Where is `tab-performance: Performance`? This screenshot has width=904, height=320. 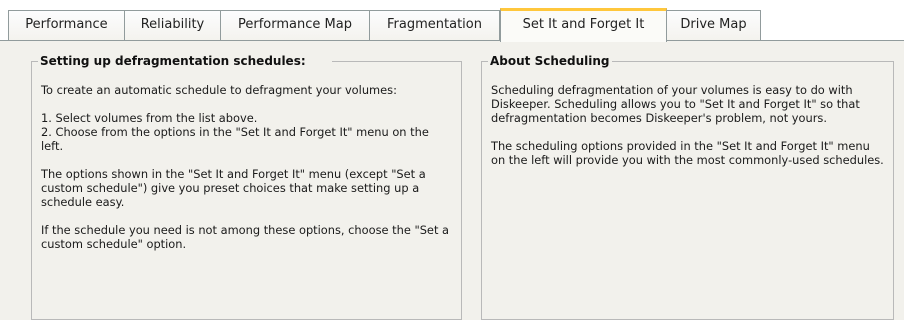
tab-performance: Performance is located at coordinates (66, 25).